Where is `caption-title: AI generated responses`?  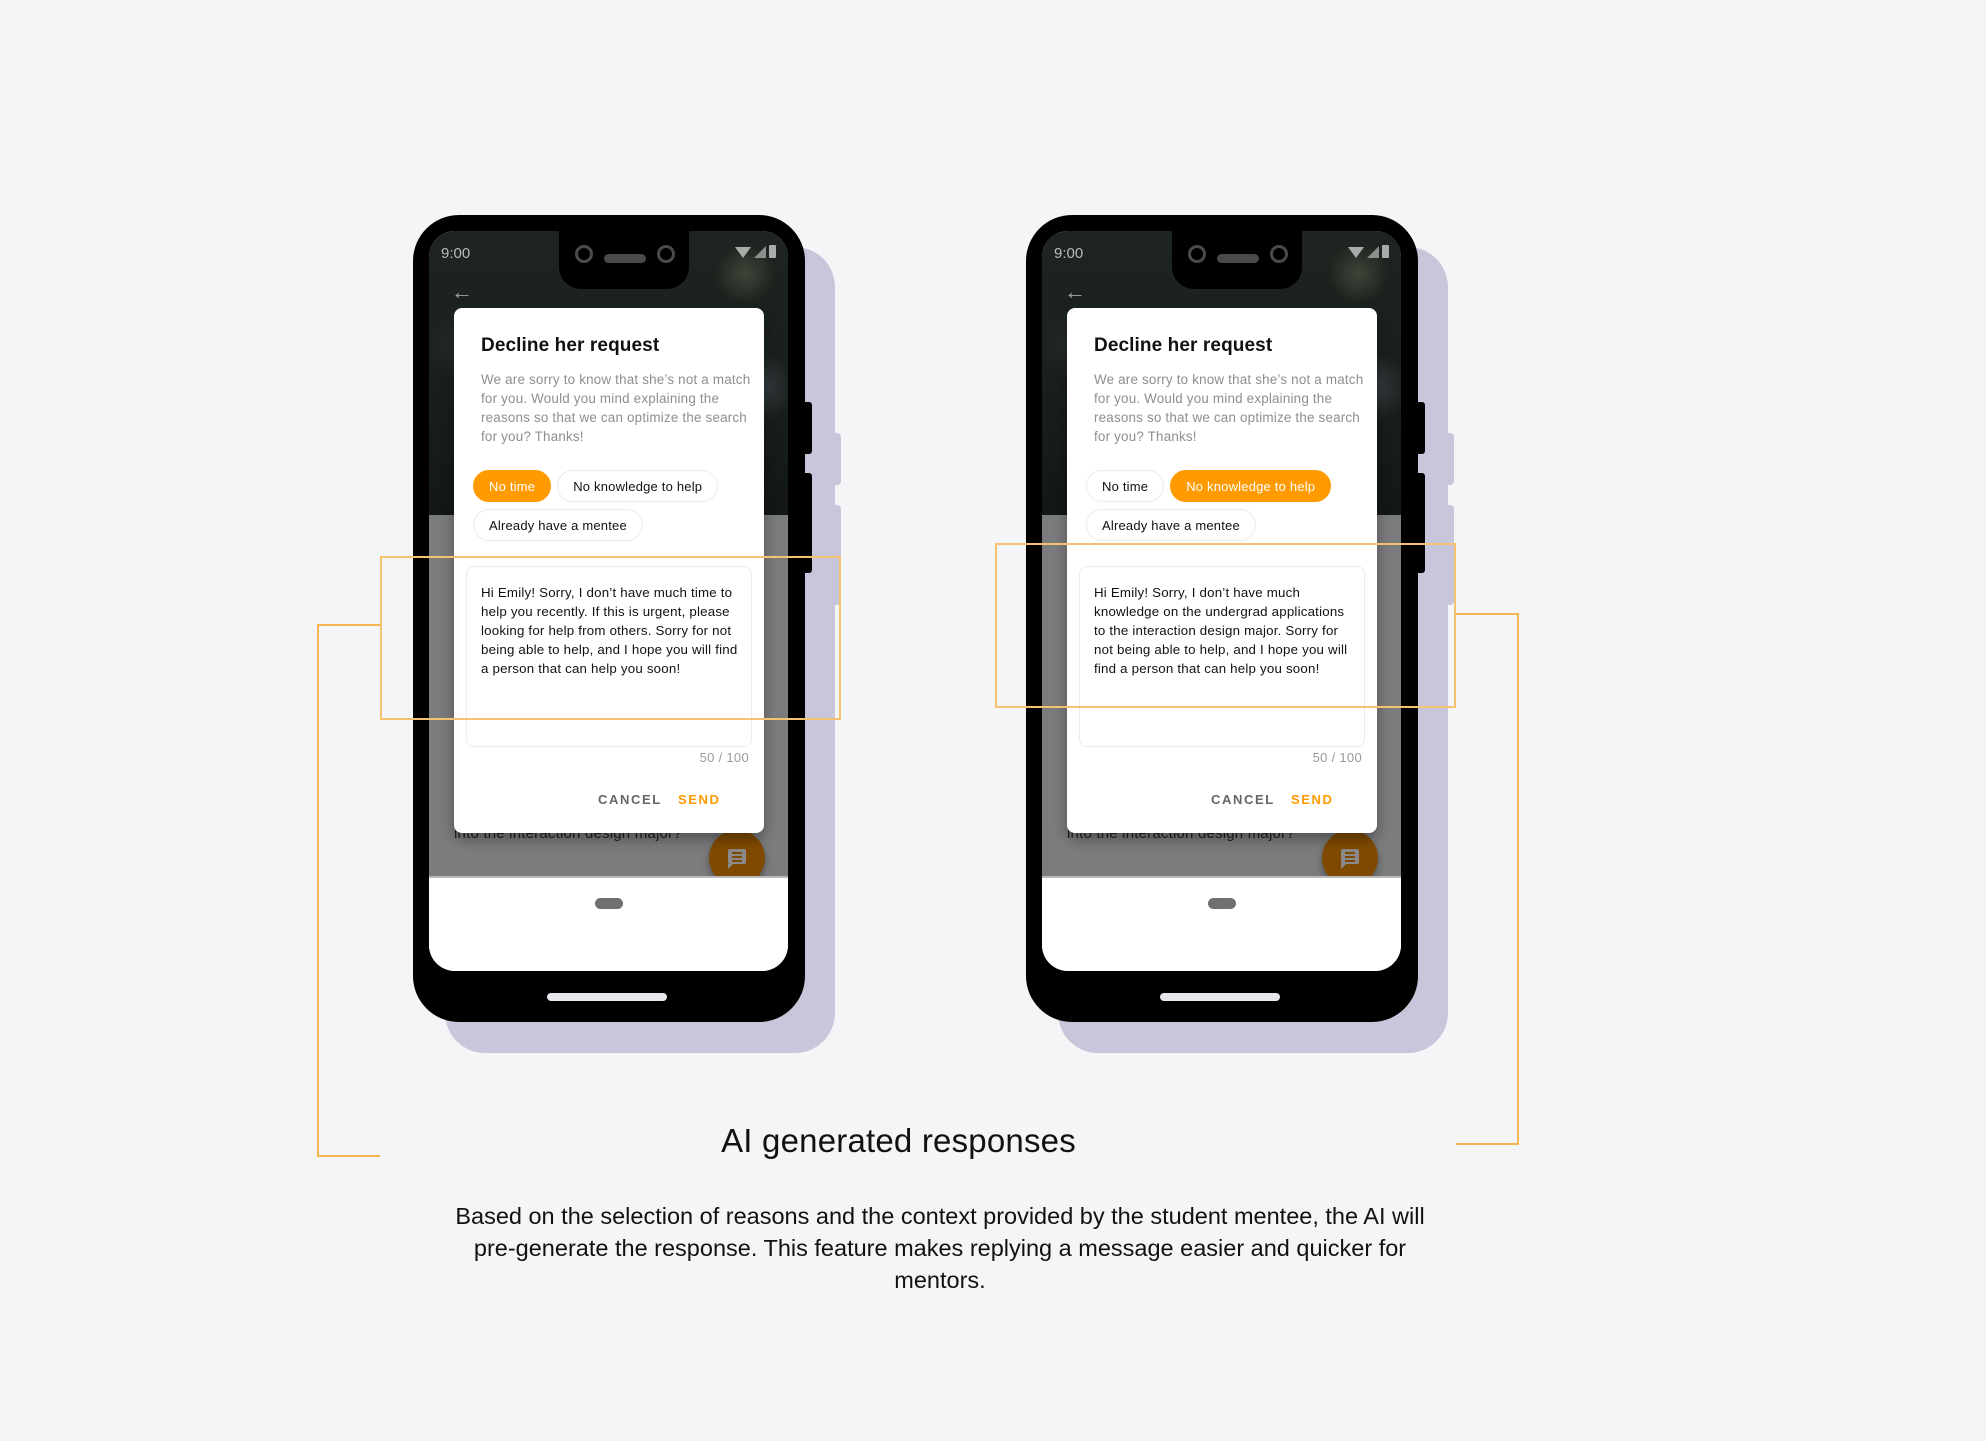 caption-title: AI generated responses is located at coordinates (898, 1140).